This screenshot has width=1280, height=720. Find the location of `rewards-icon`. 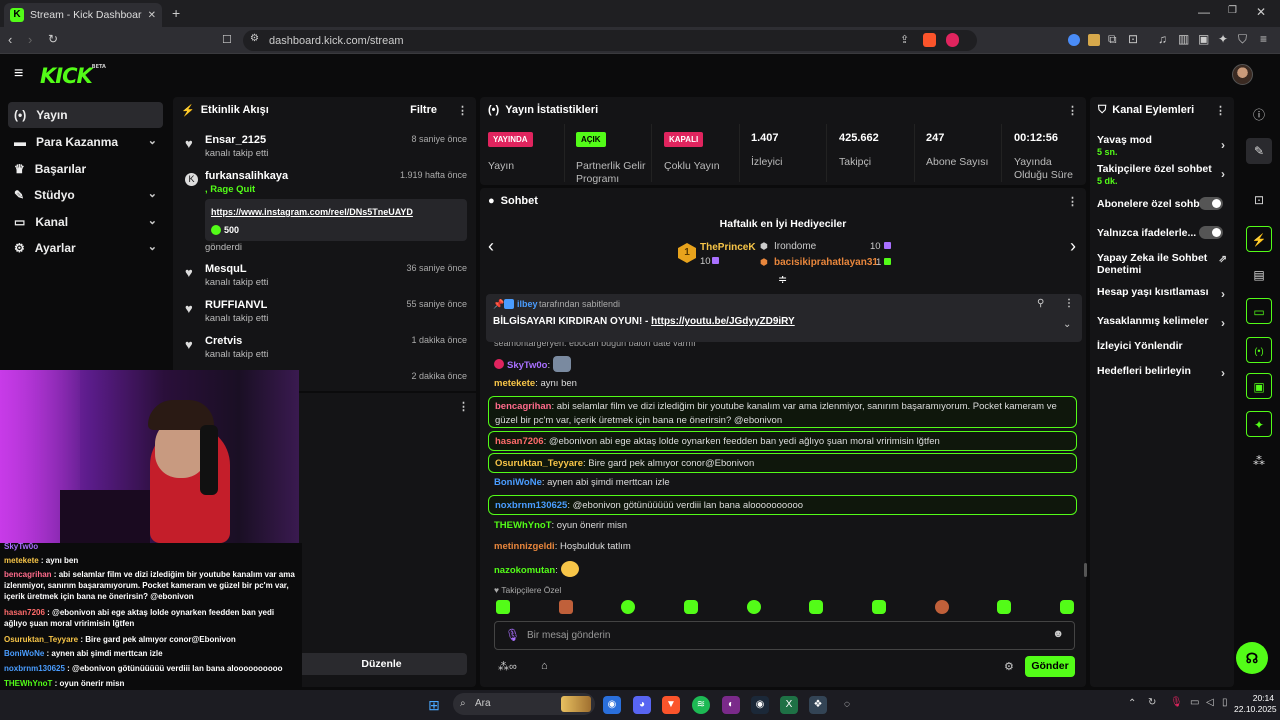

rewards-icon is located at coordinates (952, 40).